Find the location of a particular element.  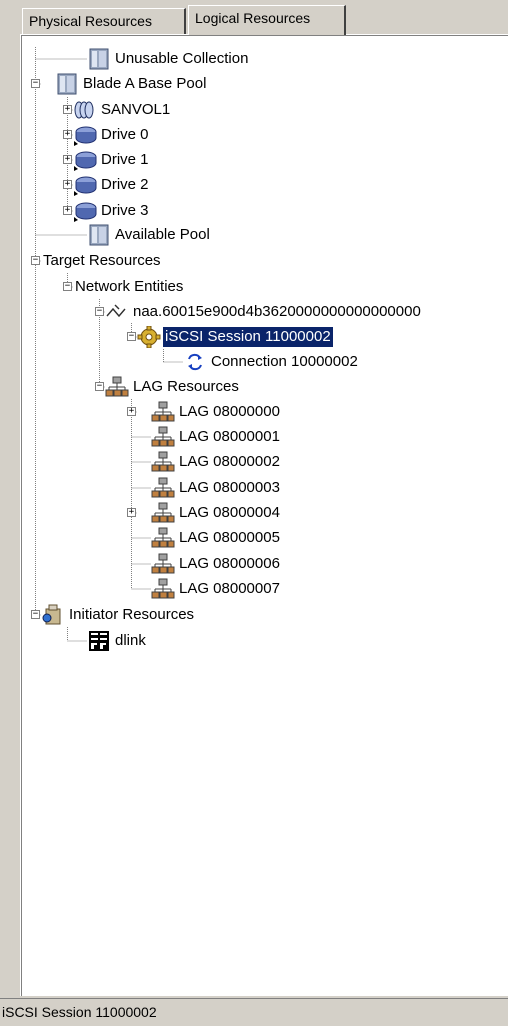

node-label: dlink is located at coordinates (130, 640).